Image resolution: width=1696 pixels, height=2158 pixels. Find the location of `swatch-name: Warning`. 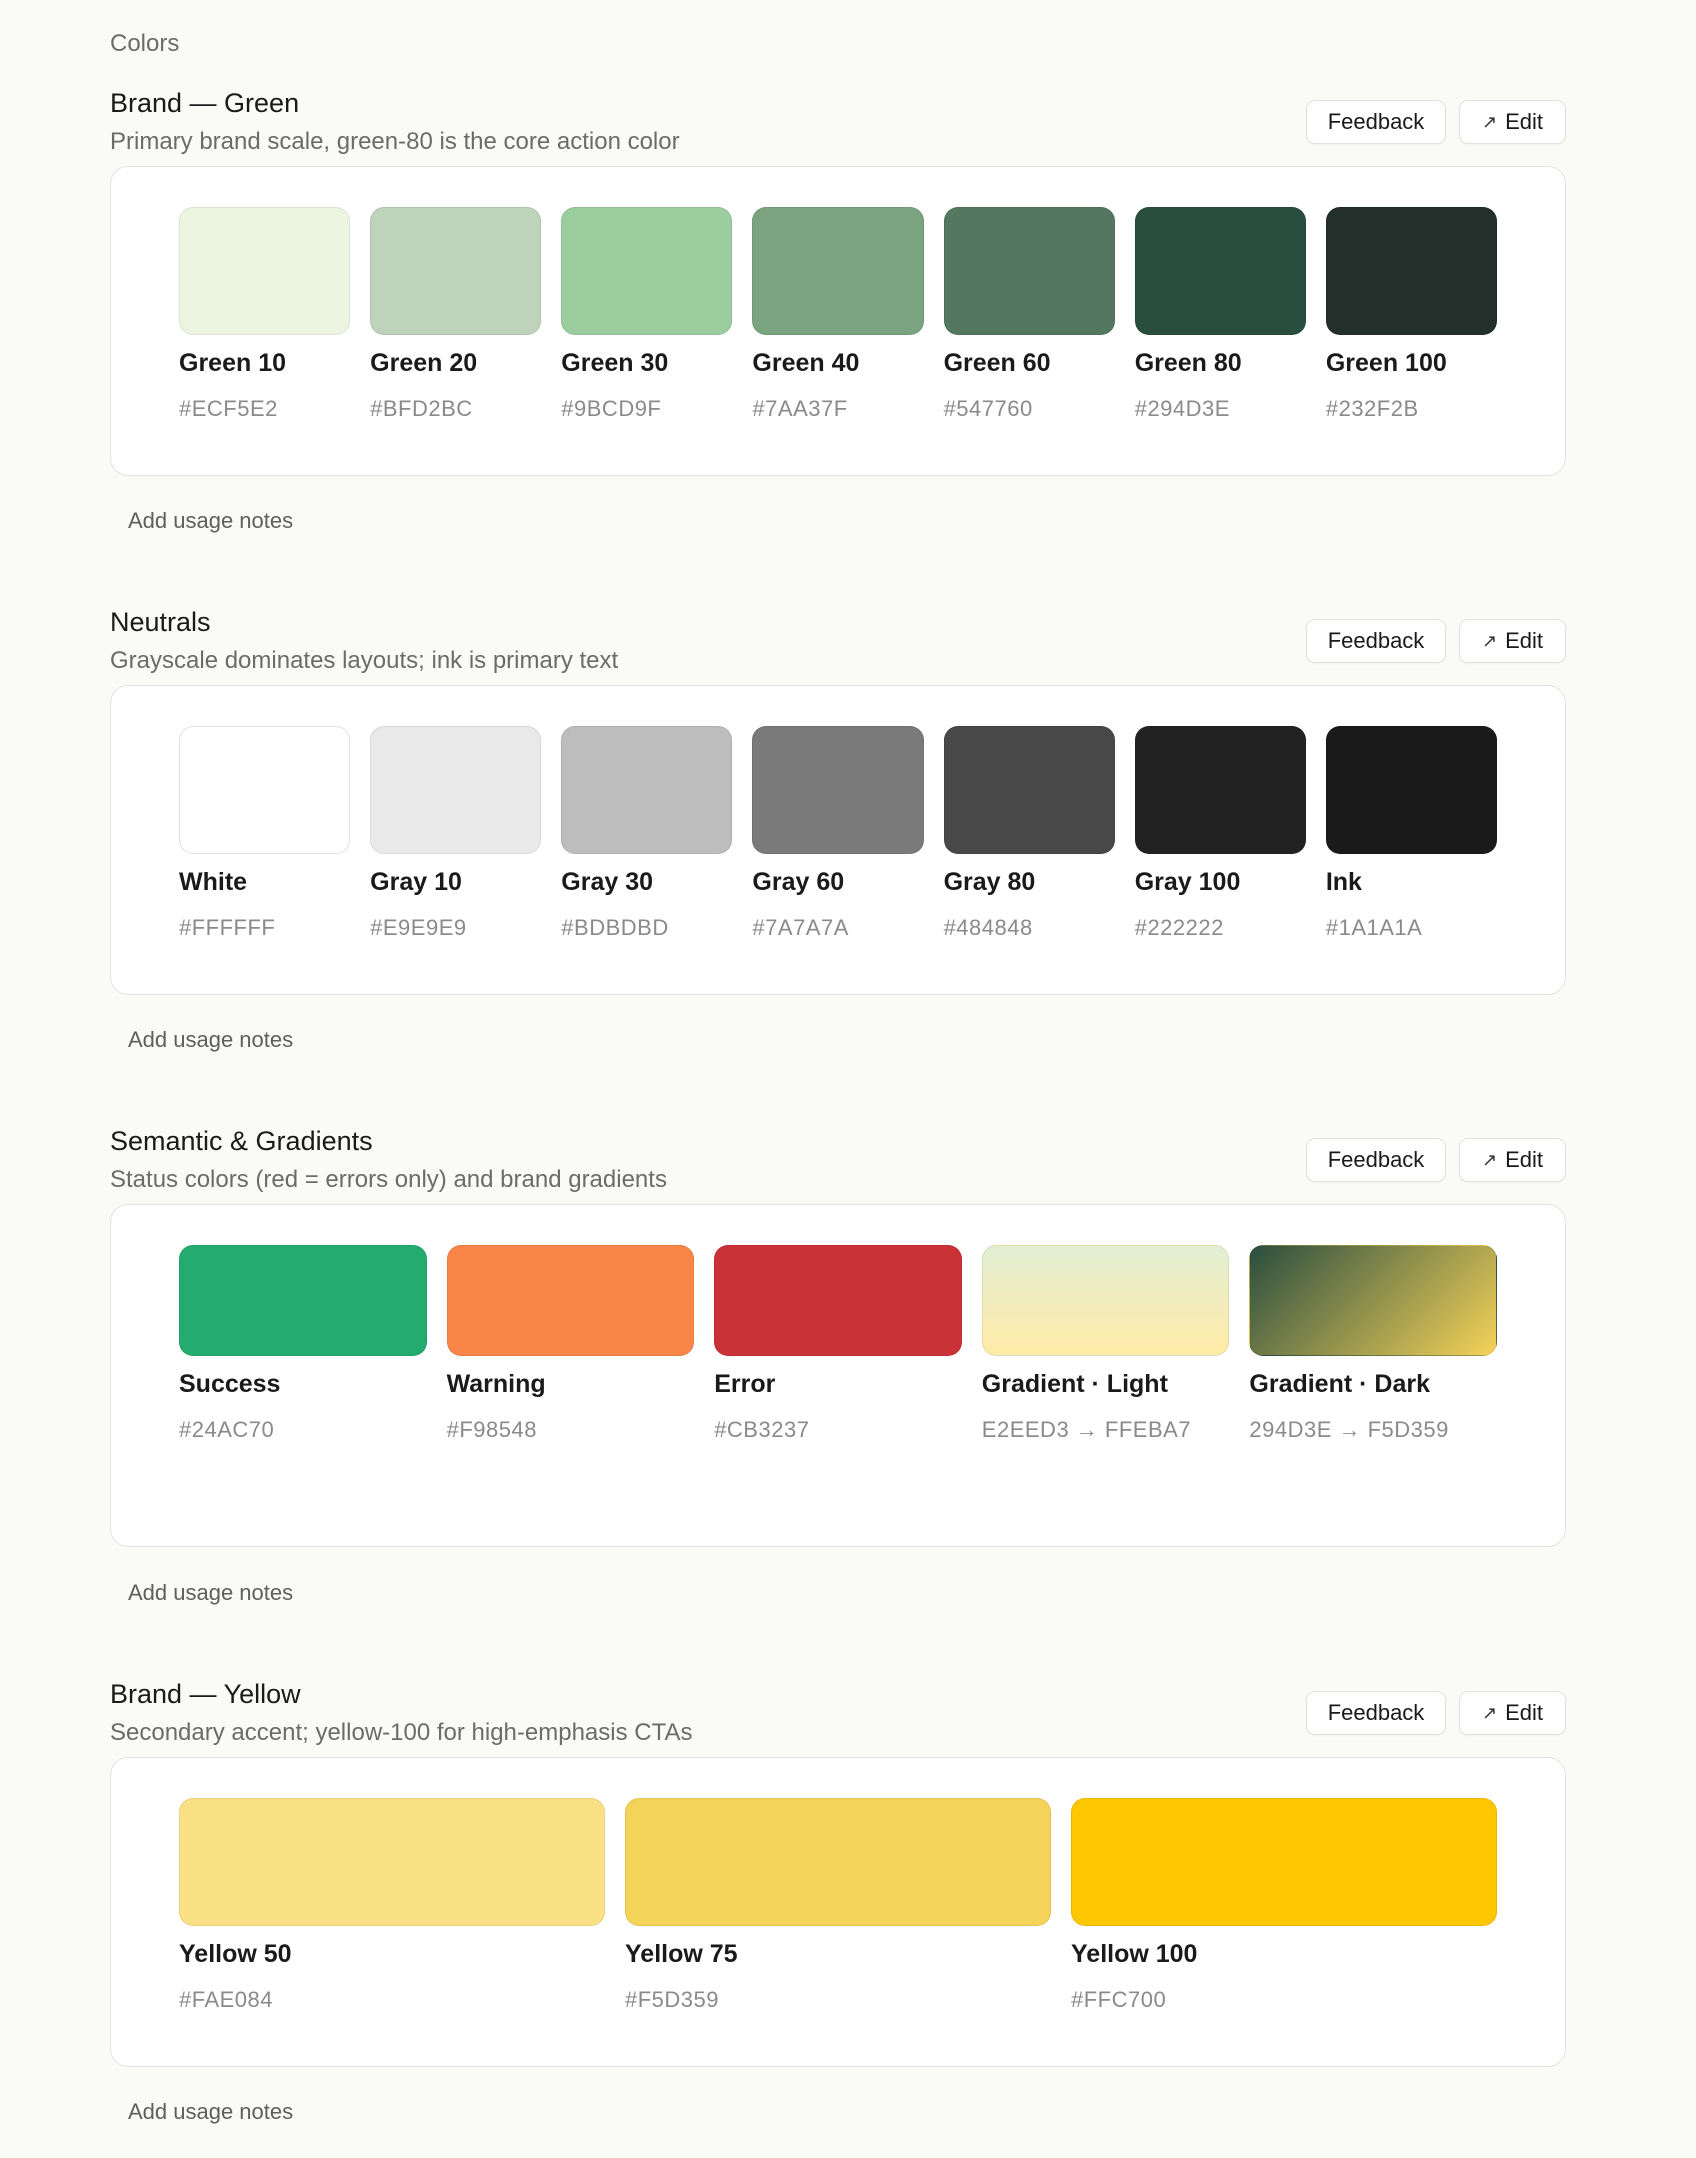

swatch-name: Warning is located at coordinates (496, 1384).